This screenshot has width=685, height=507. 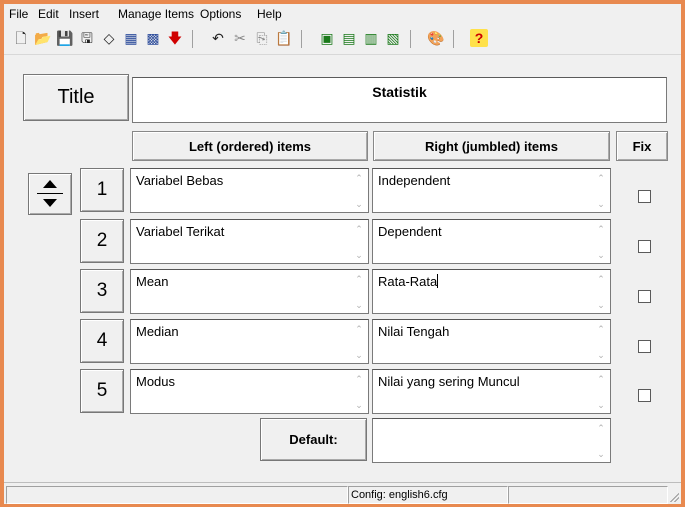 What do you see at coordinates (642, 146) in the screenshot?
I see `fix-header: Fix` at bounding box center [642, 146].